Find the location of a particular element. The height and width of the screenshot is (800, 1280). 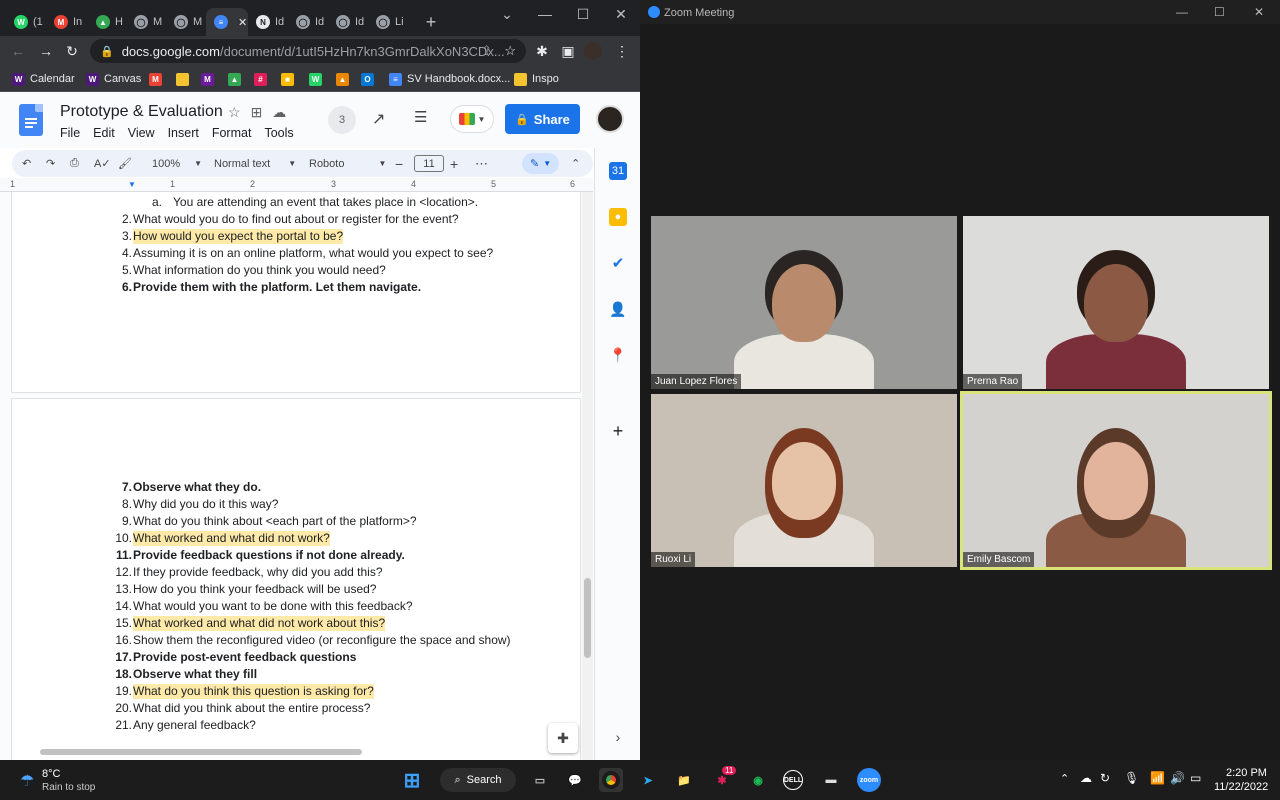

participant-video-tile: Emily Bascom is located at coordinates (1116, 480).